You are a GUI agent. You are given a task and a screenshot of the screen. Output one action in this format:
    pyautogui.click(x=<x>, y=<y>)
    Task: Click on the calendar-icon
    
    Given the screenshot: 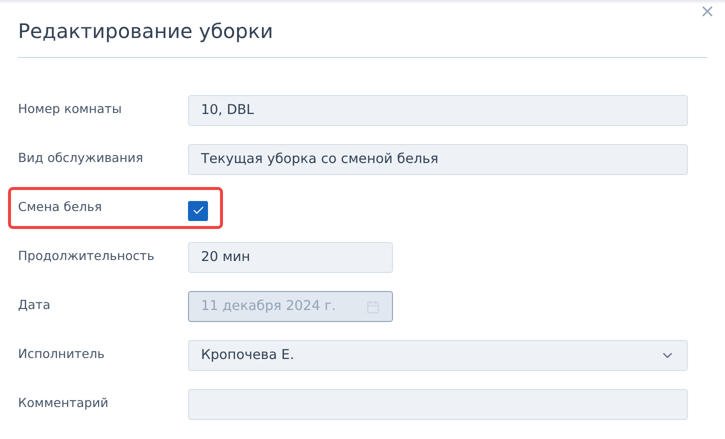 What is the action you would take?
    pyautogui.click(x=373, y=307)
    